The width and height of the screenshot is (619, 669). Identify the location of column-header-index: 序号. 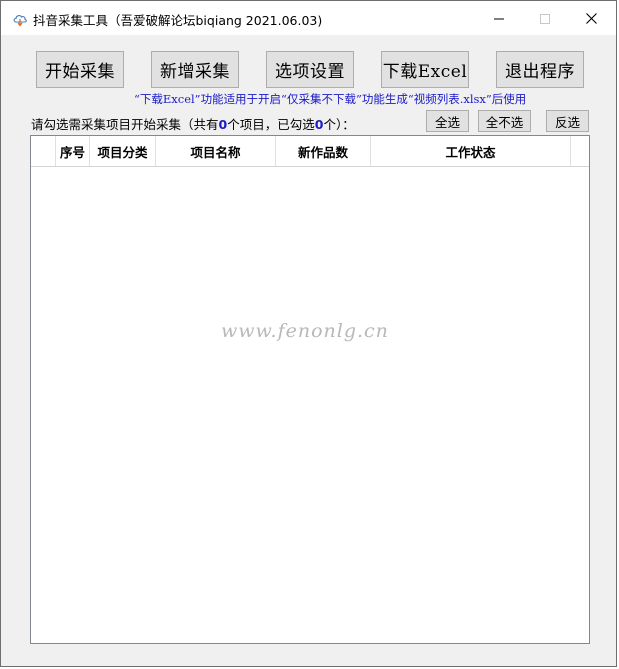
(73, 151).